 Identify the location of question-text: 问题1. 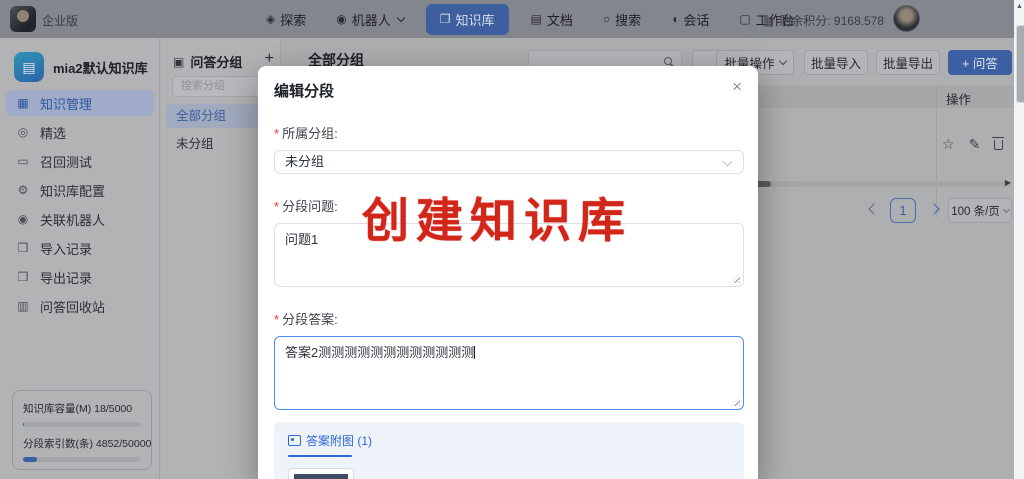
(302, 239).